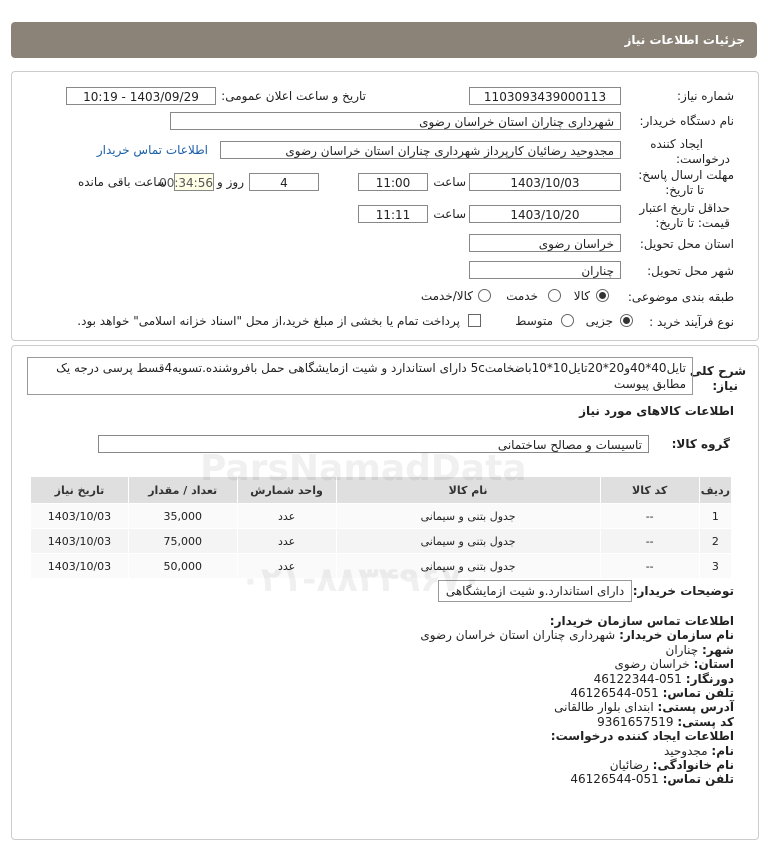  I want to click on page-title: جزئیات اطلاعات نیاز, so click(684, 40).